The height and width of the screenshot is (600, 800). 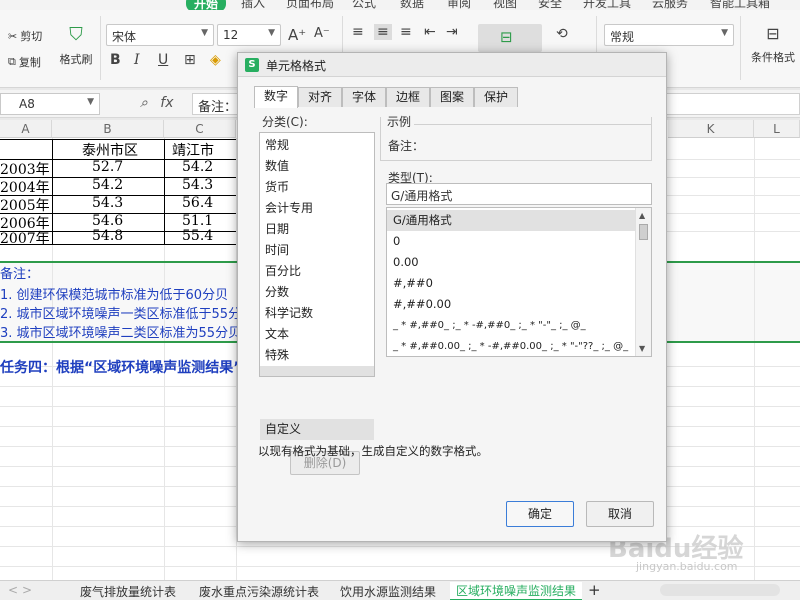 What do you see at coordinates (510, 38) in the screenshot?
I see `merge-center-button: ⊟` at bounding box center [510, 38].